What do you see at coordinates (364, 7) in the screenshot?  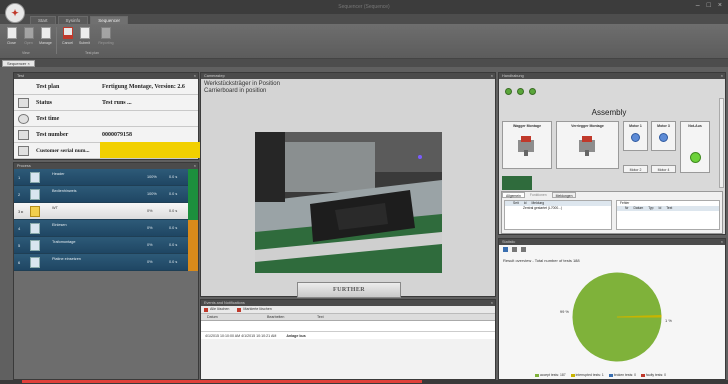 I see `window-title: Sequencer (Sequence)` at bounding box center [364, 7].